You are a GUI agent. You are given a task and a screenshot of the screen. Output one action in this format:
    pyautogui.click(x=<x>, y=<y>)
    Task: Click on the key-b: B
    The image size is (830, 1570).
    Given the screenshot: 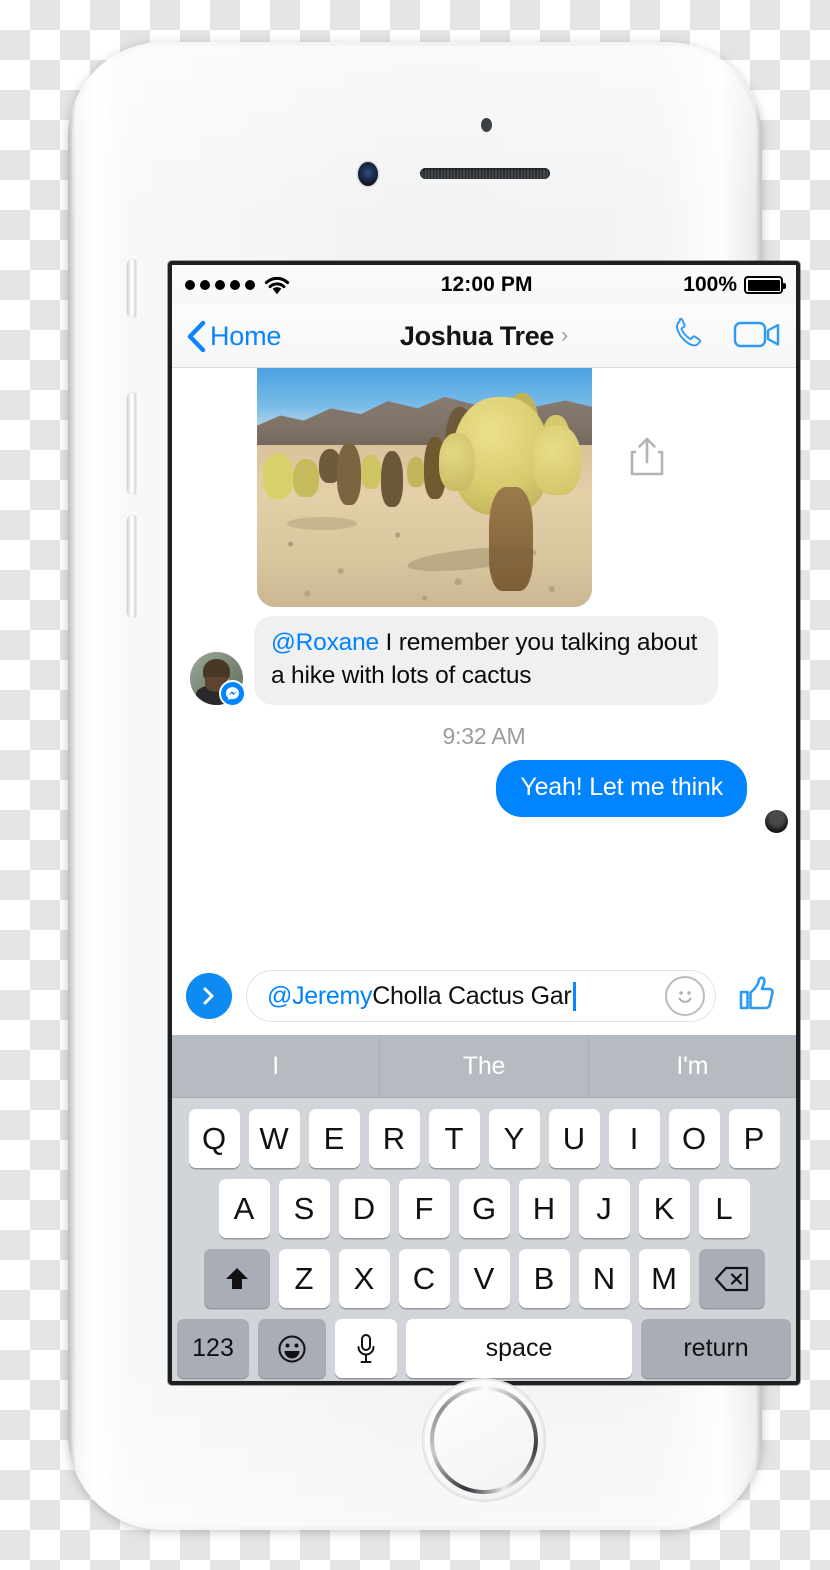 What is the action you would take?
    pyautogui.click(x=544, y=1278)
    